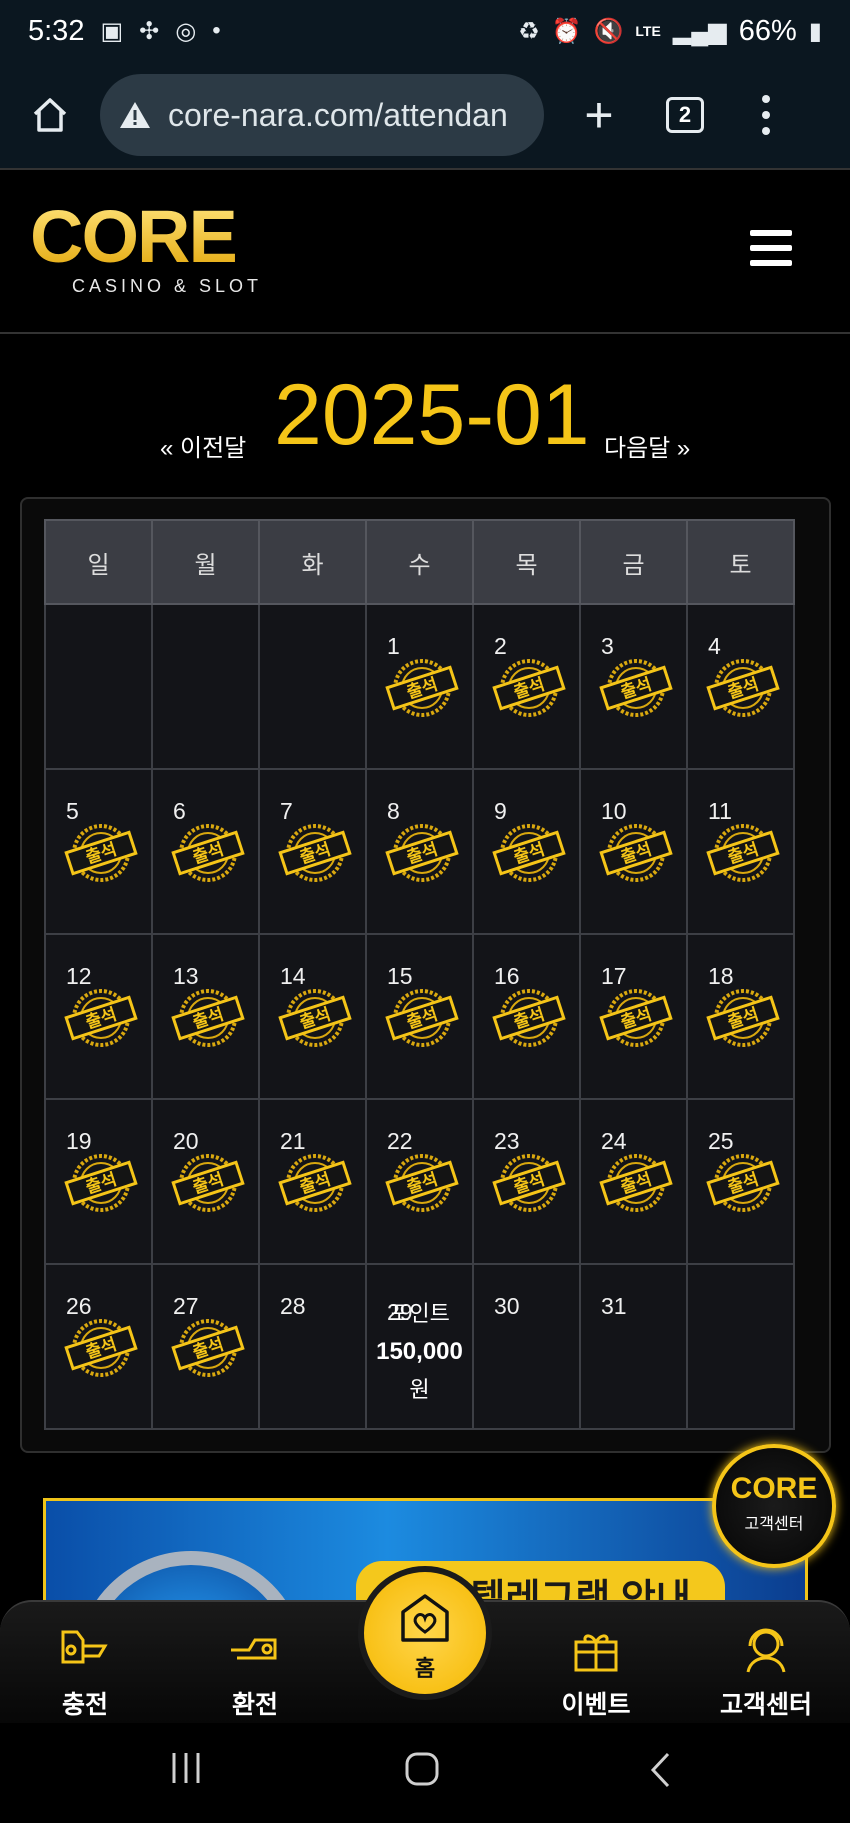 This screenshot has height=1823, width=850. Describe the element at coordinates (685, 115) in the screenshot. I see `tab-switcher-button: 2` at that location.